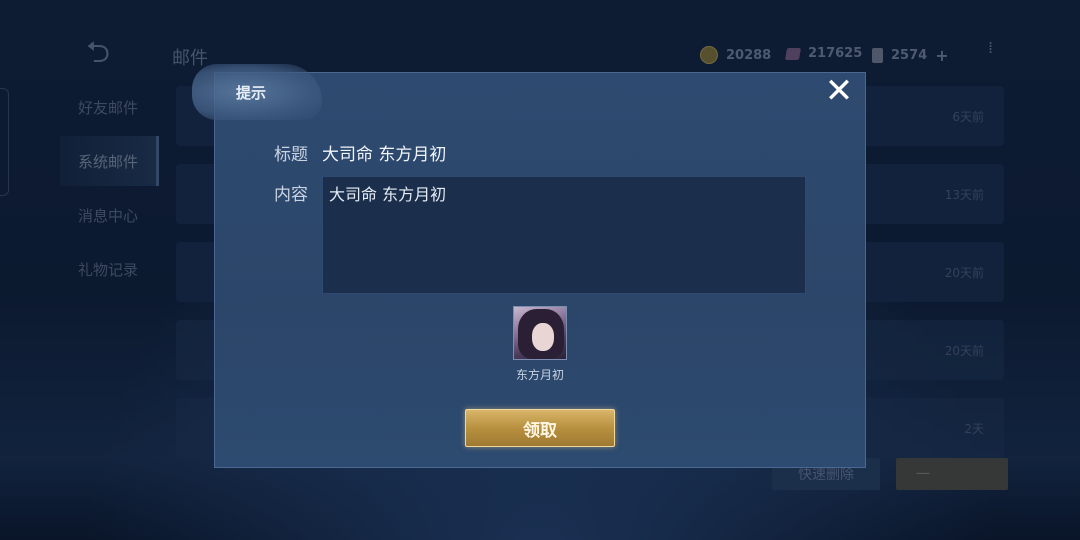 The image size is (1080, 540). What do you see at coordinates (543, 337) in the screenshot?
I see `character-face-shape` at bounding box center [543, 337].